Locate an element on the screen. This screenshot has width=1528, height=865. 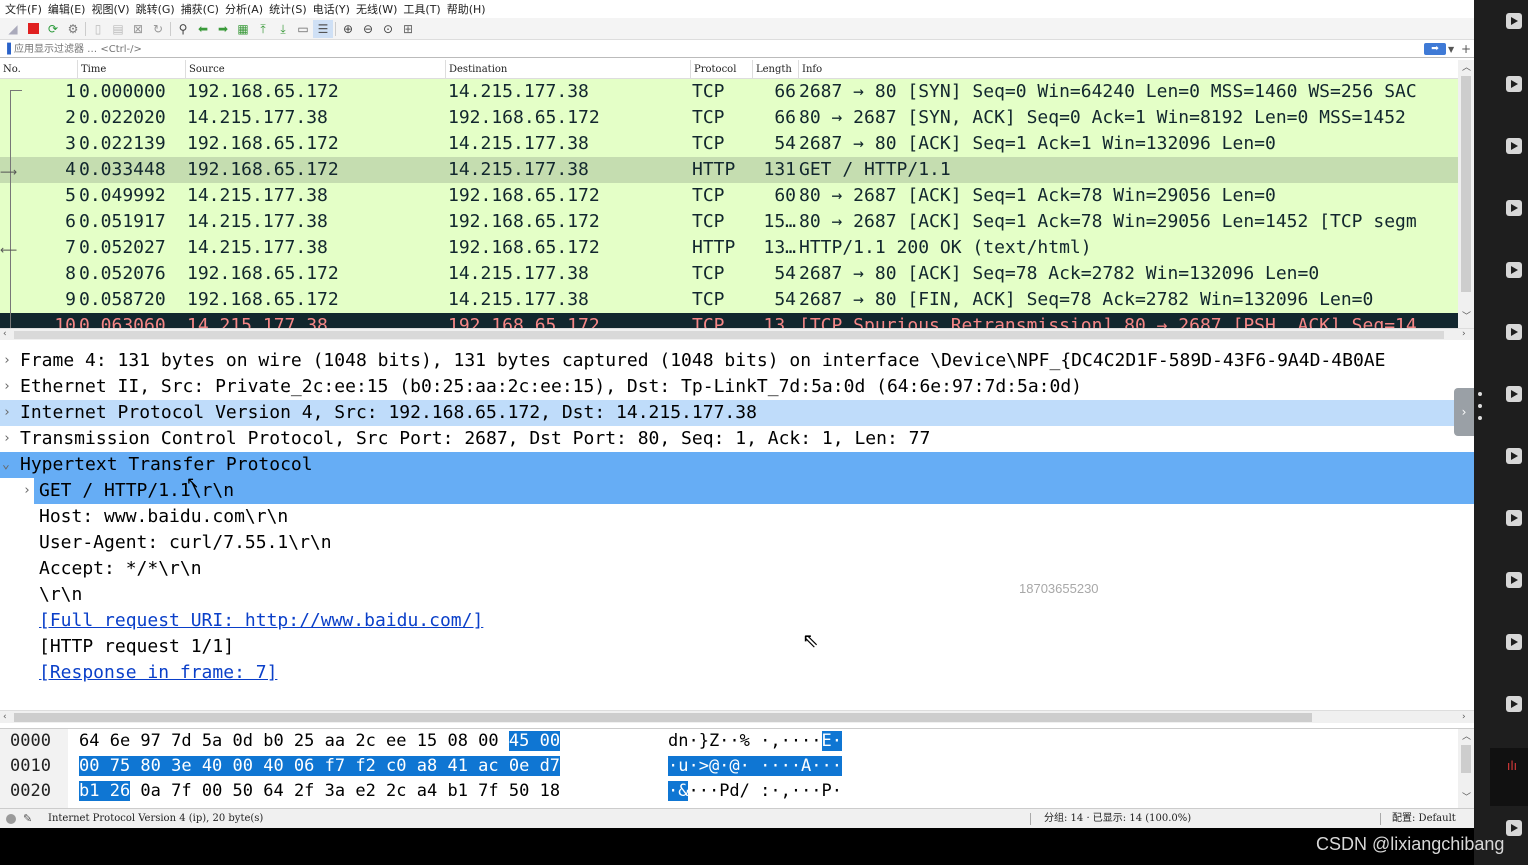
hex-ascii: ·u·>@·@· ····A··· is located at coordinates (755, 766).